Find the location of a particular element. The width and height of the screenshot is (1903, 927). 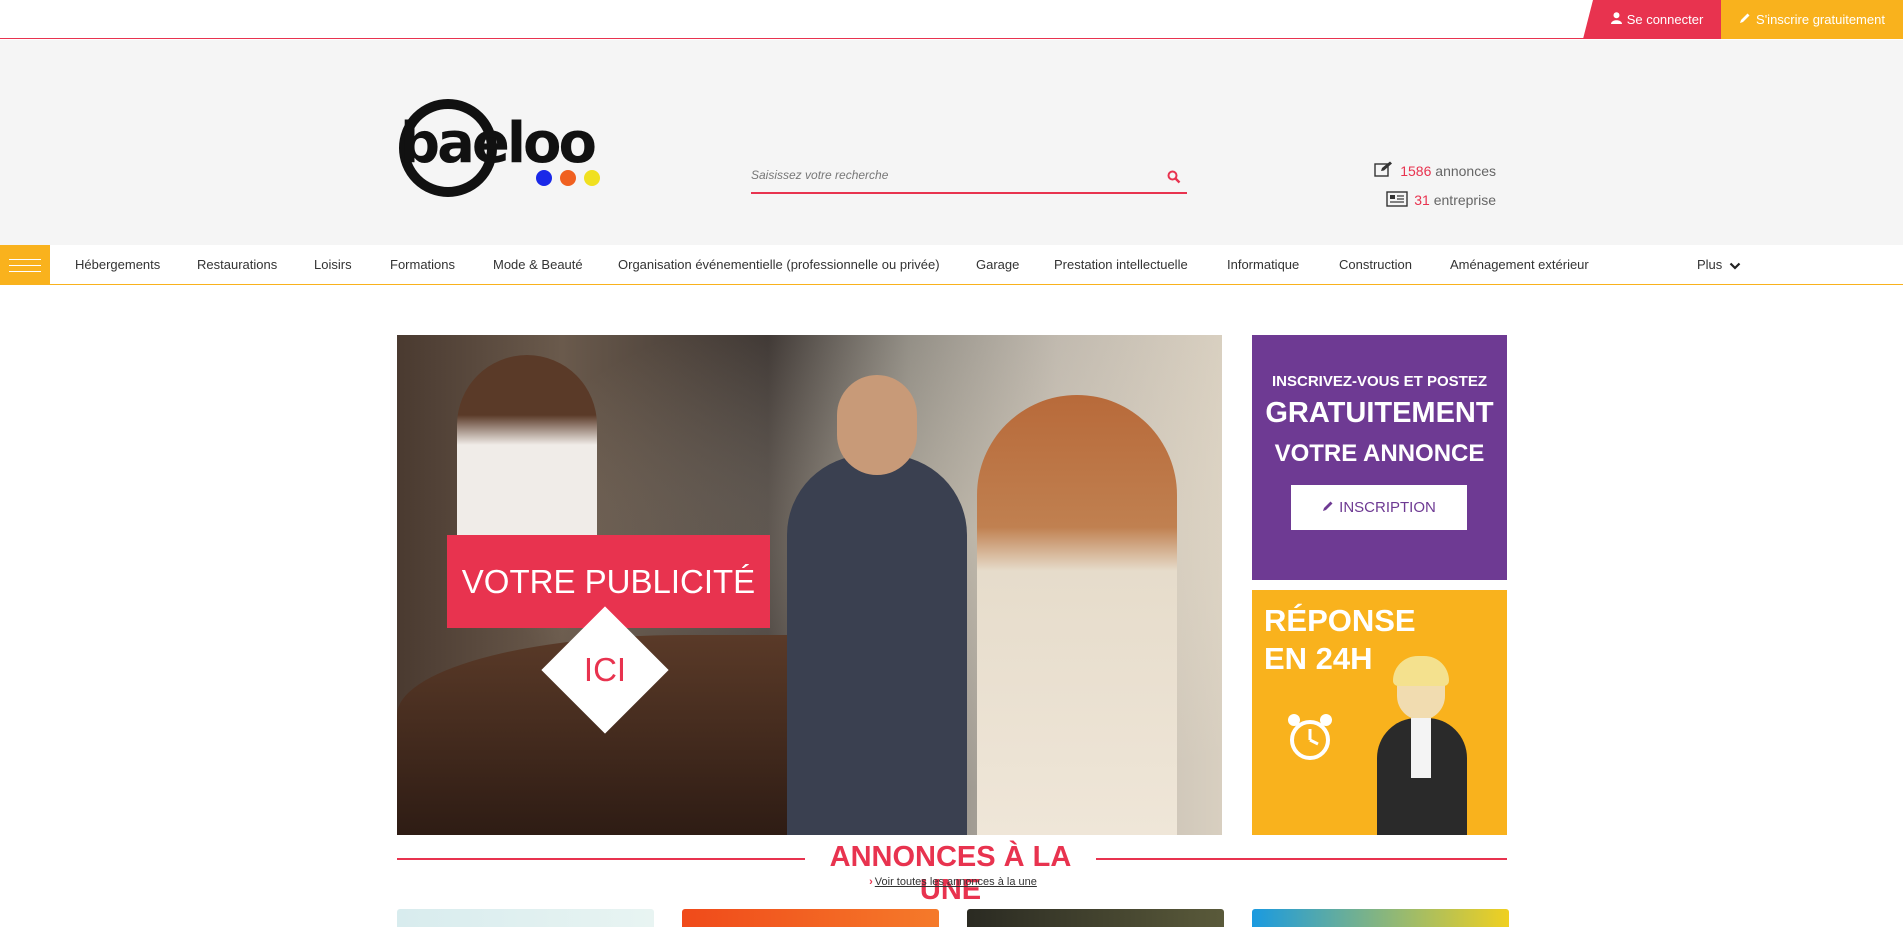

entreprise-count: 31 is located at coordinates (1422, 200).